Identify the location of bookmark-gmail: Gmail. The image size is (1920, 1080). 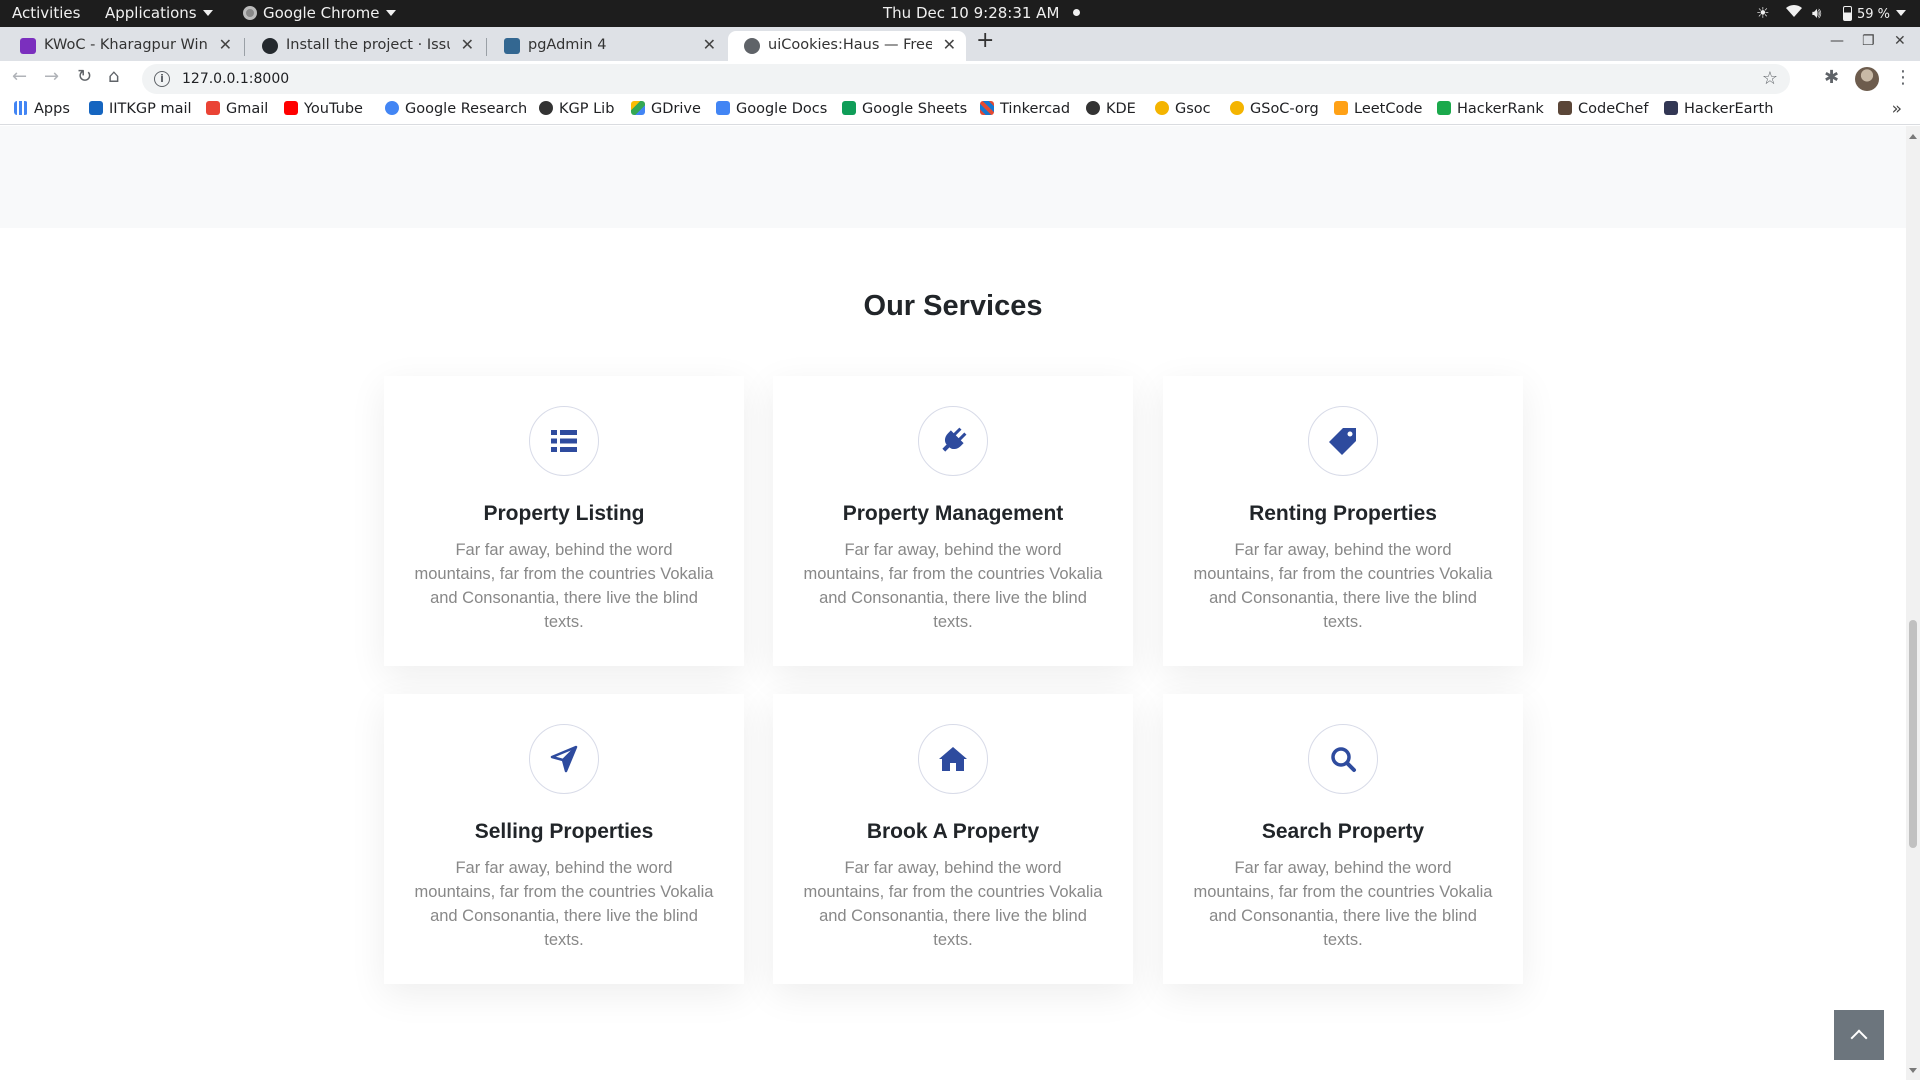
(237, 109).